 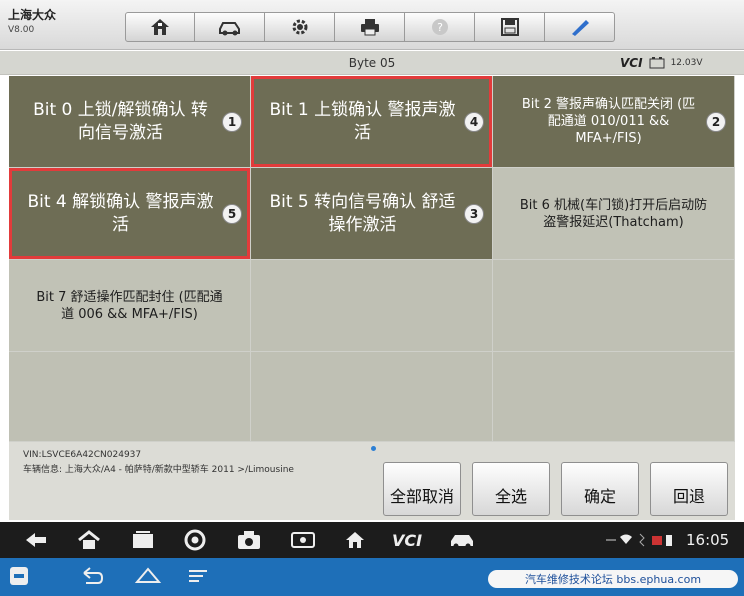 What do you see at coordinates (373, 448) in the screenshot?
I see `page-indicator` at bounding box center [373, 448].